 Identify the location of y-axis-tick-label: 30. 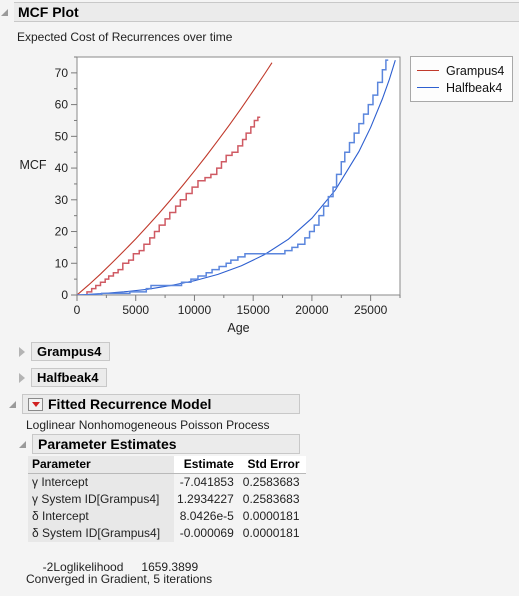
(62, 200).